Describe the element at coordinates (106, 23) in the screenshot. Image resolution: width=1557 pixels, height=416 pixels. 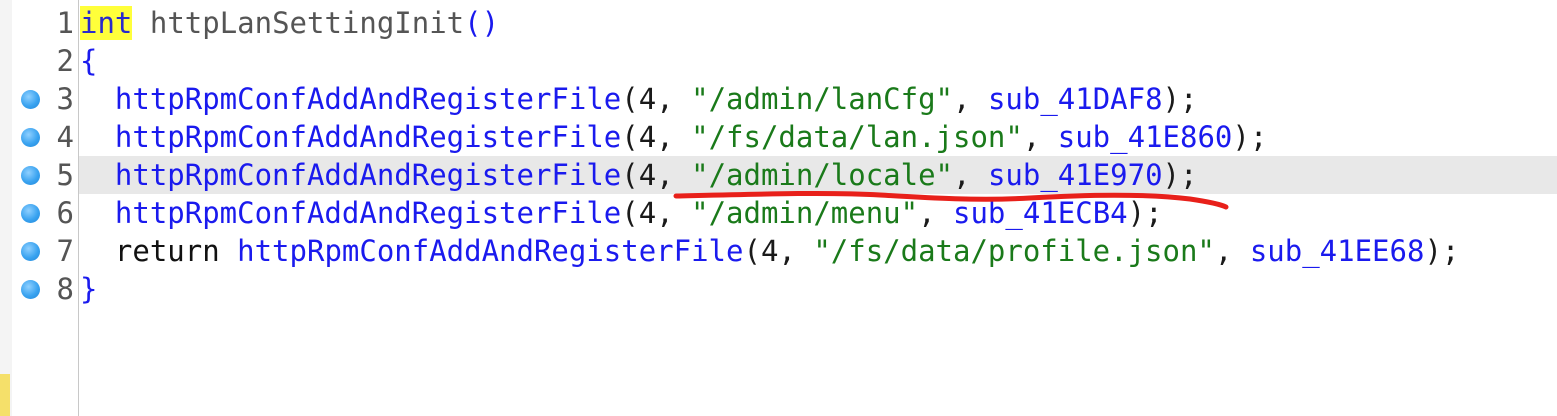
I see `keyword-int: int` at that location.